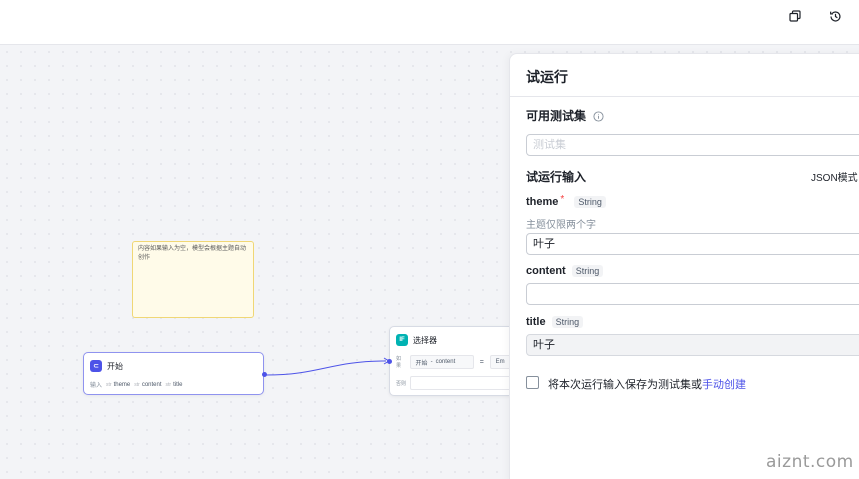  I want to click on start-node-title: 开始, so click(115, 366).